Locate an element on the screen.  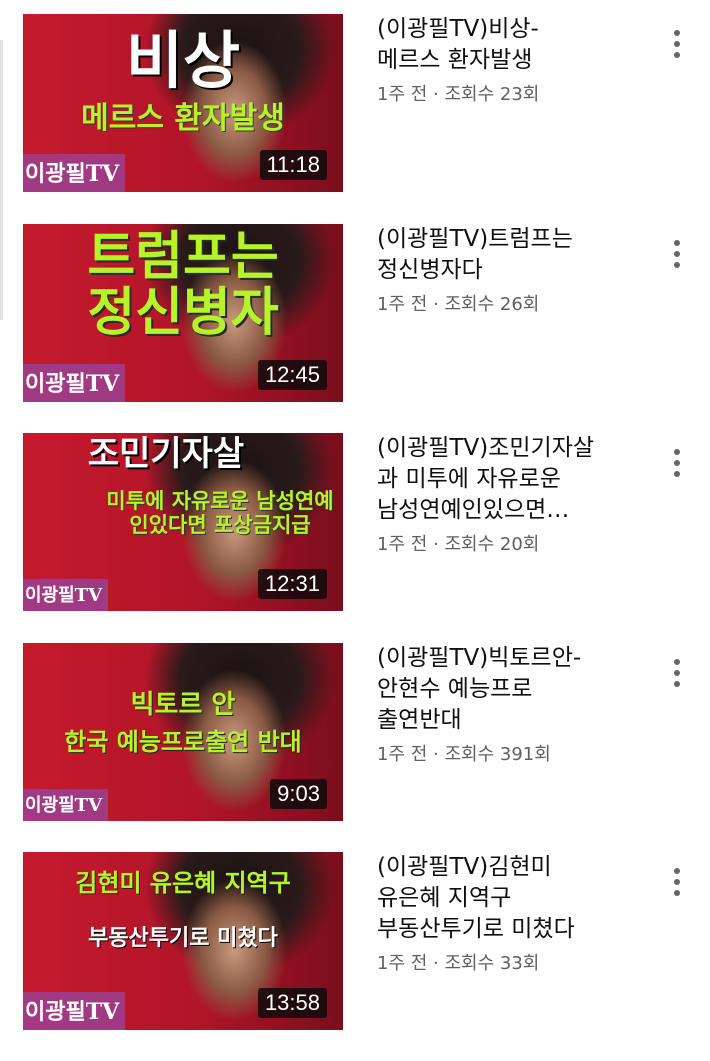
video-title-line: (이광필TV)트럼프는 is located at coordinates (475, 239).